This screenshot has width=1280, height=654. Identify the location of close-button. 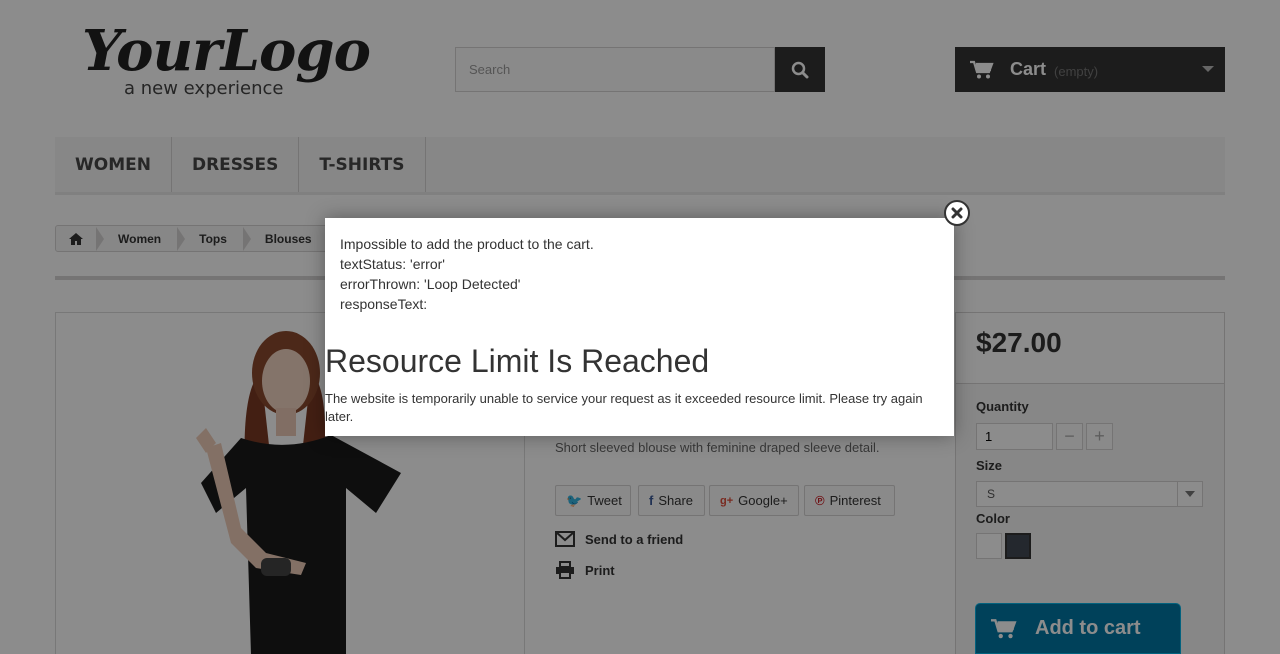
(957, 213).